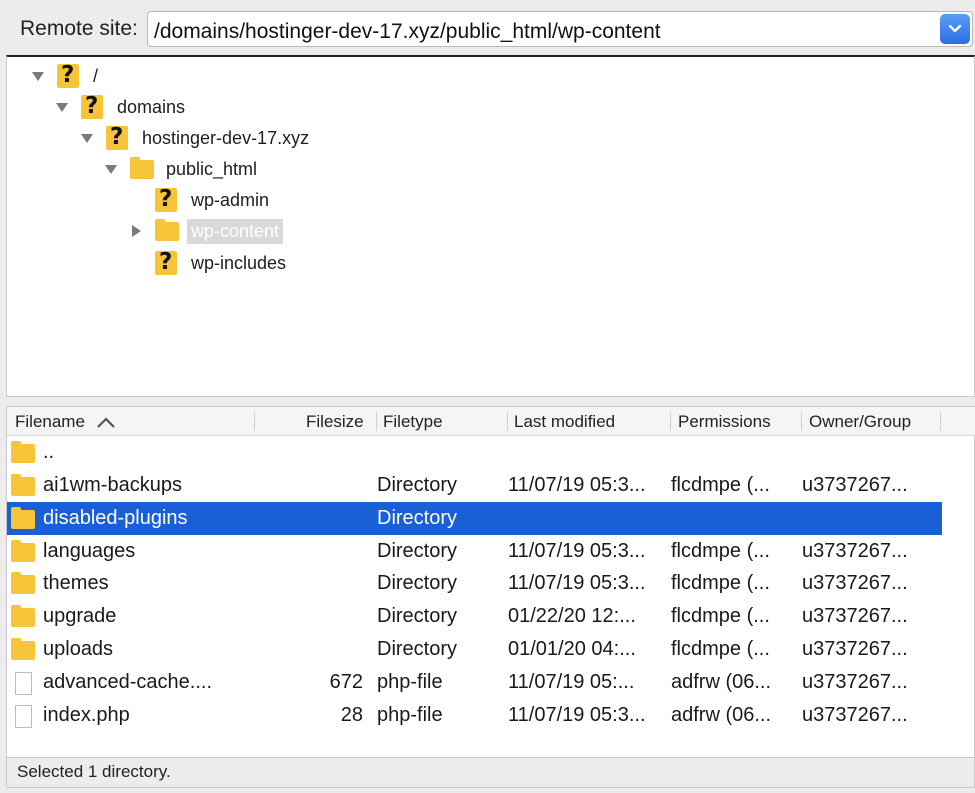 This screenshot has height=793, width=975. Describe the element at coordinates (474, 518) in the screenshot. I see `file-row-selected: disabled-plugins Directory` at that location.